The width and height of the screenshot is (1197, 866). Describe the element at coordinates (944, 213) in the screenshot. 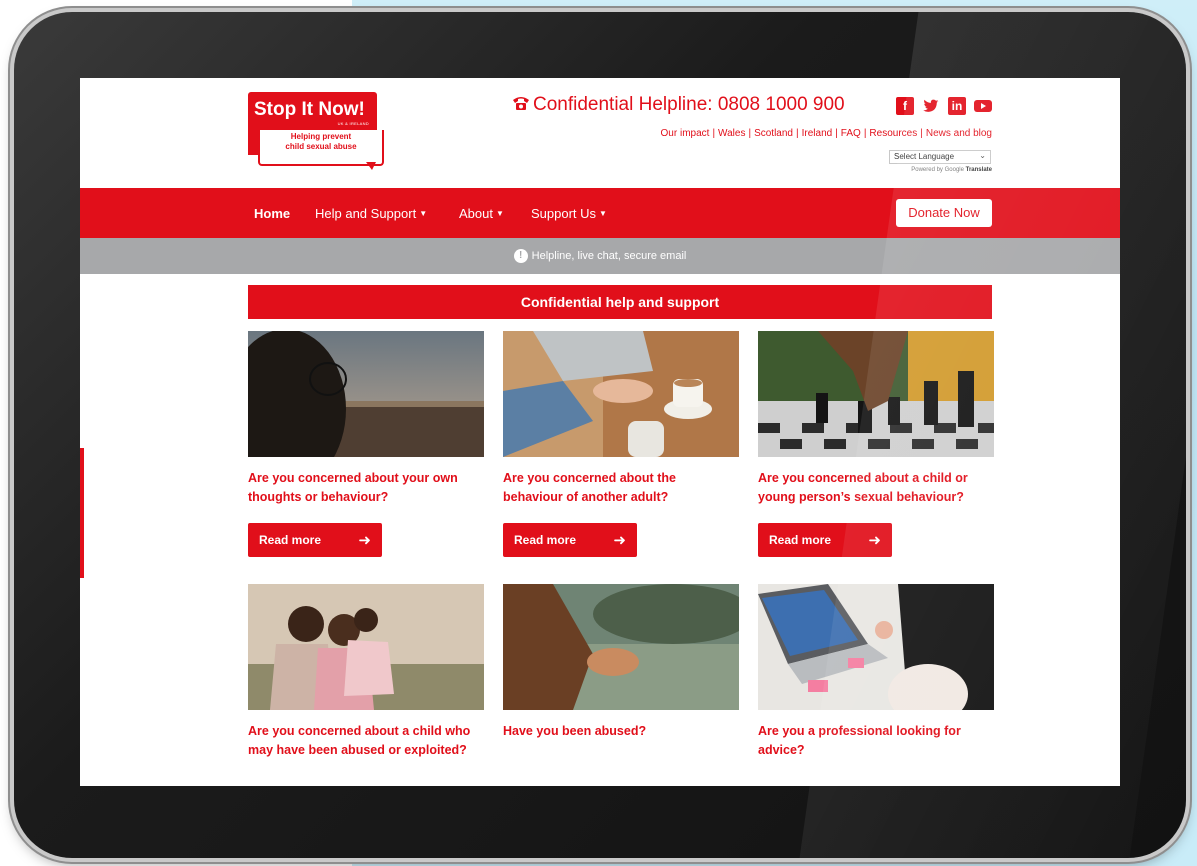

I see `donate-now-button: Donate Now` at that location.